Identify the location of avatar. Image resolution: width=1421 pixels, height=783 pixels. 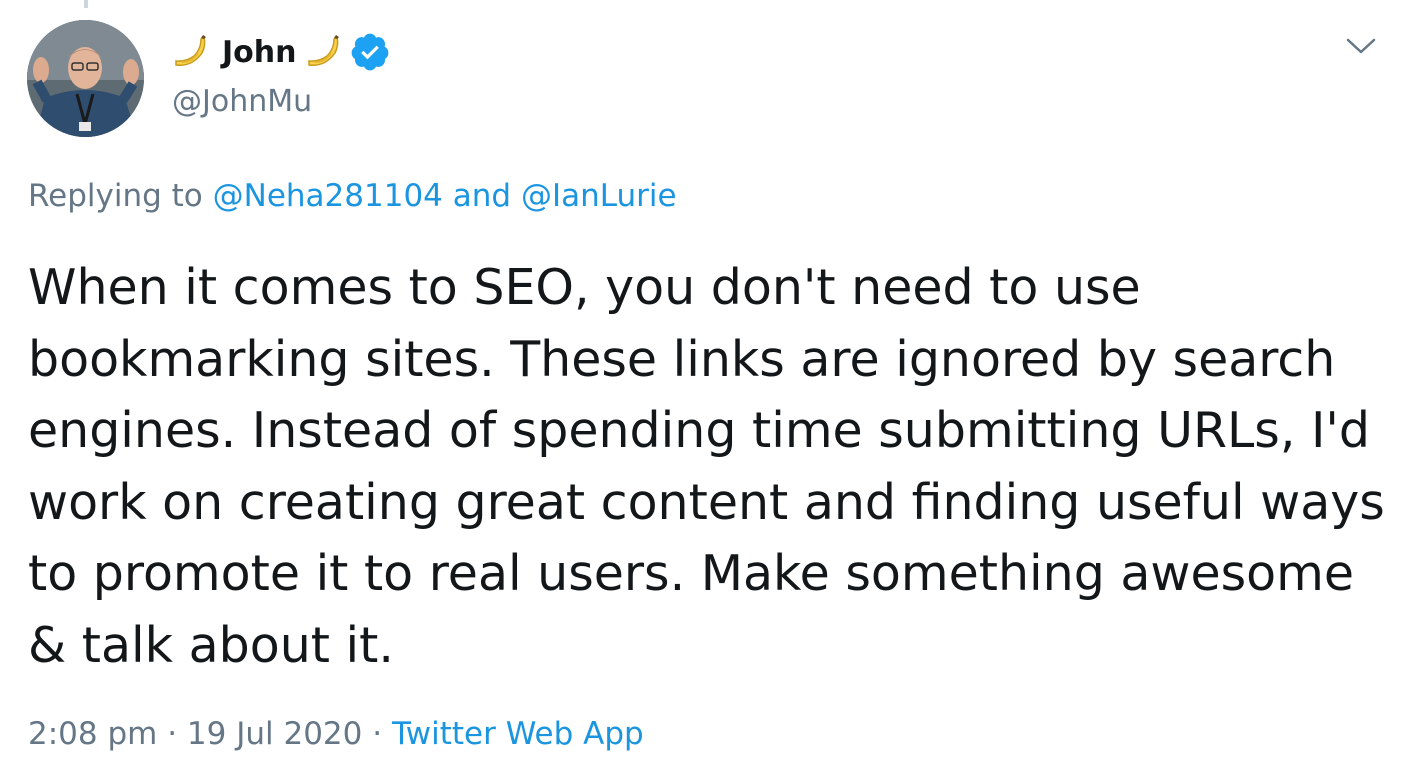
(85, 78).